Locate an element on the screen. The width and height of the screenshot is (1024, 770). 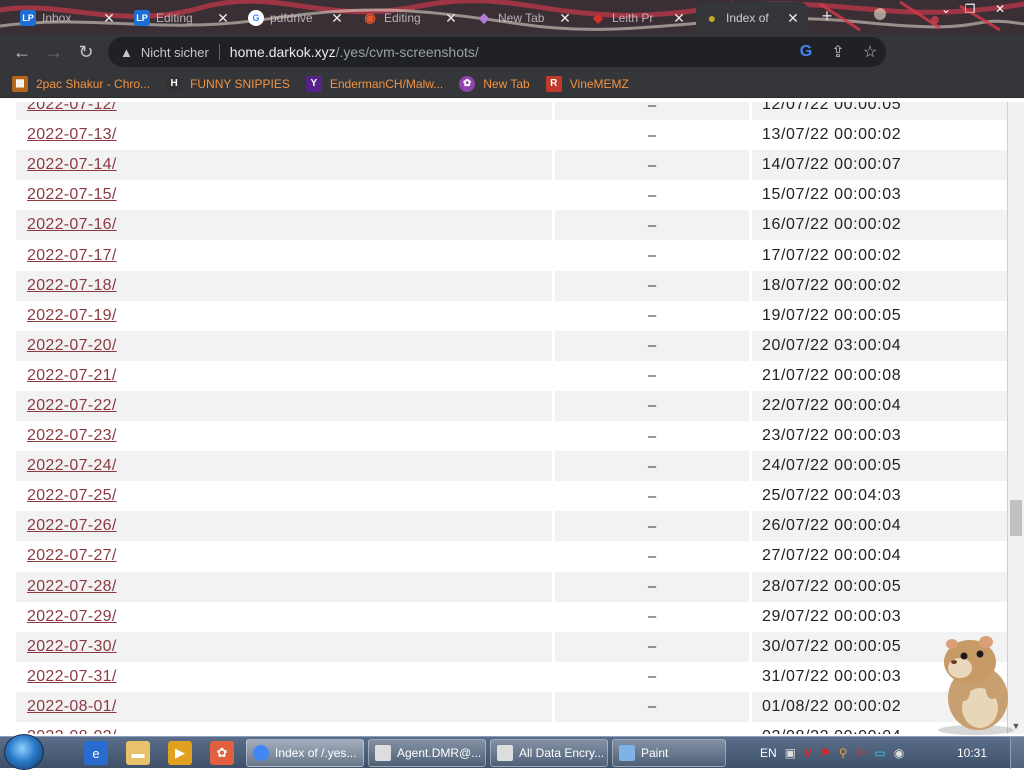
clock: 10:31 is located at coordinates (972, 753).